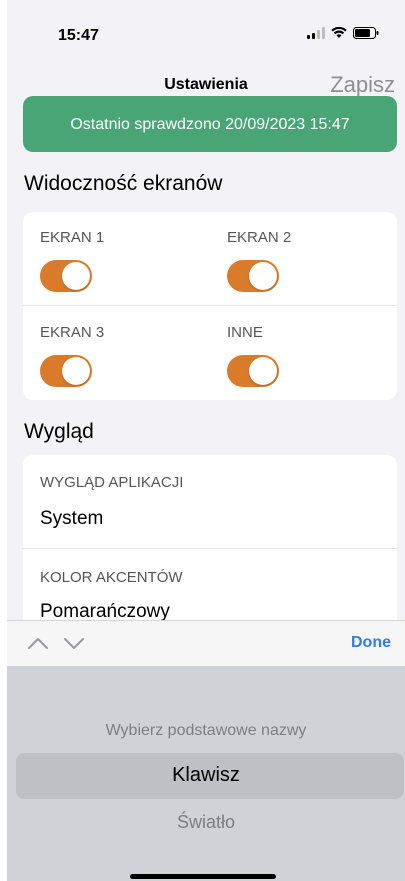 The height and width of the screenshot is (881, 405). What do you see at coordinates (59, 431) in the screenshot?
I see `section-title-appearance: Wygląd` at bounding box center [59, 431].